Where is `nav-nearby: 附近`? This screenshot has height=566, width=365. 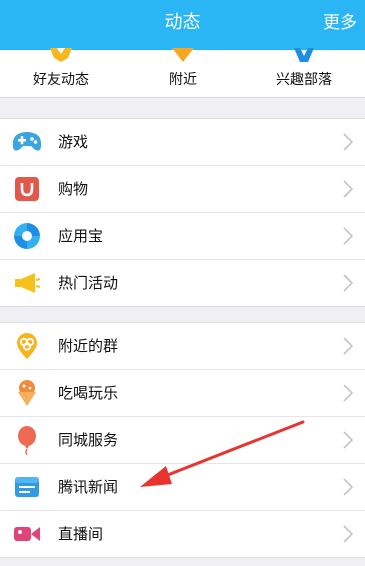 nav-nearby: 附近 is located at coordinates (183, 72).